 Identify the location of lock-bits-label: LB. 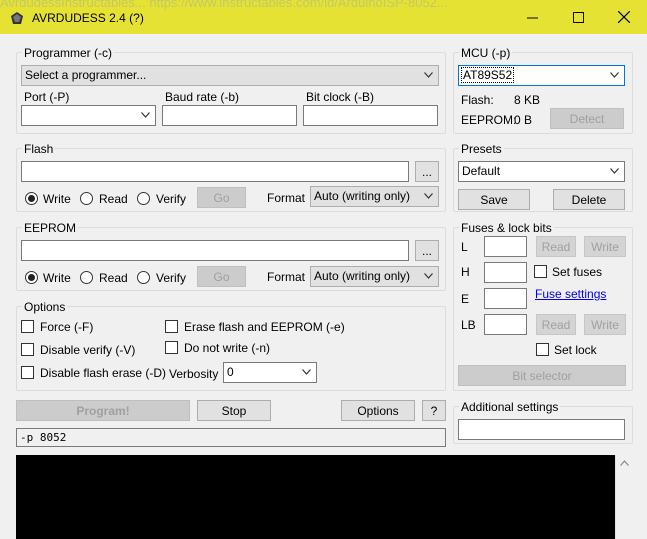
(468, 325).